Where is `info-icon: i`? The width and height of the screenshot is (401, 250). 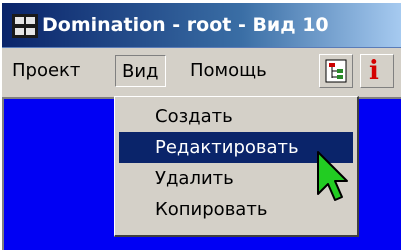
info-icon: i is located at coordinates (374, 71).